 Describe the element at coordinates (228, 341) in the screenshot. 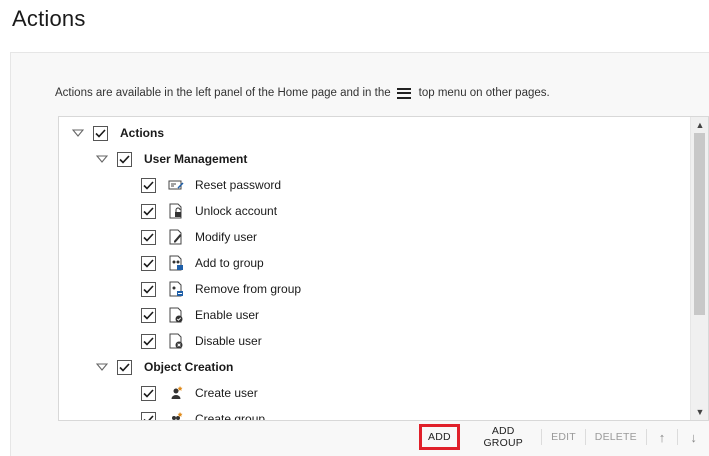

I see `tree-item-label: Disable user` at that location.